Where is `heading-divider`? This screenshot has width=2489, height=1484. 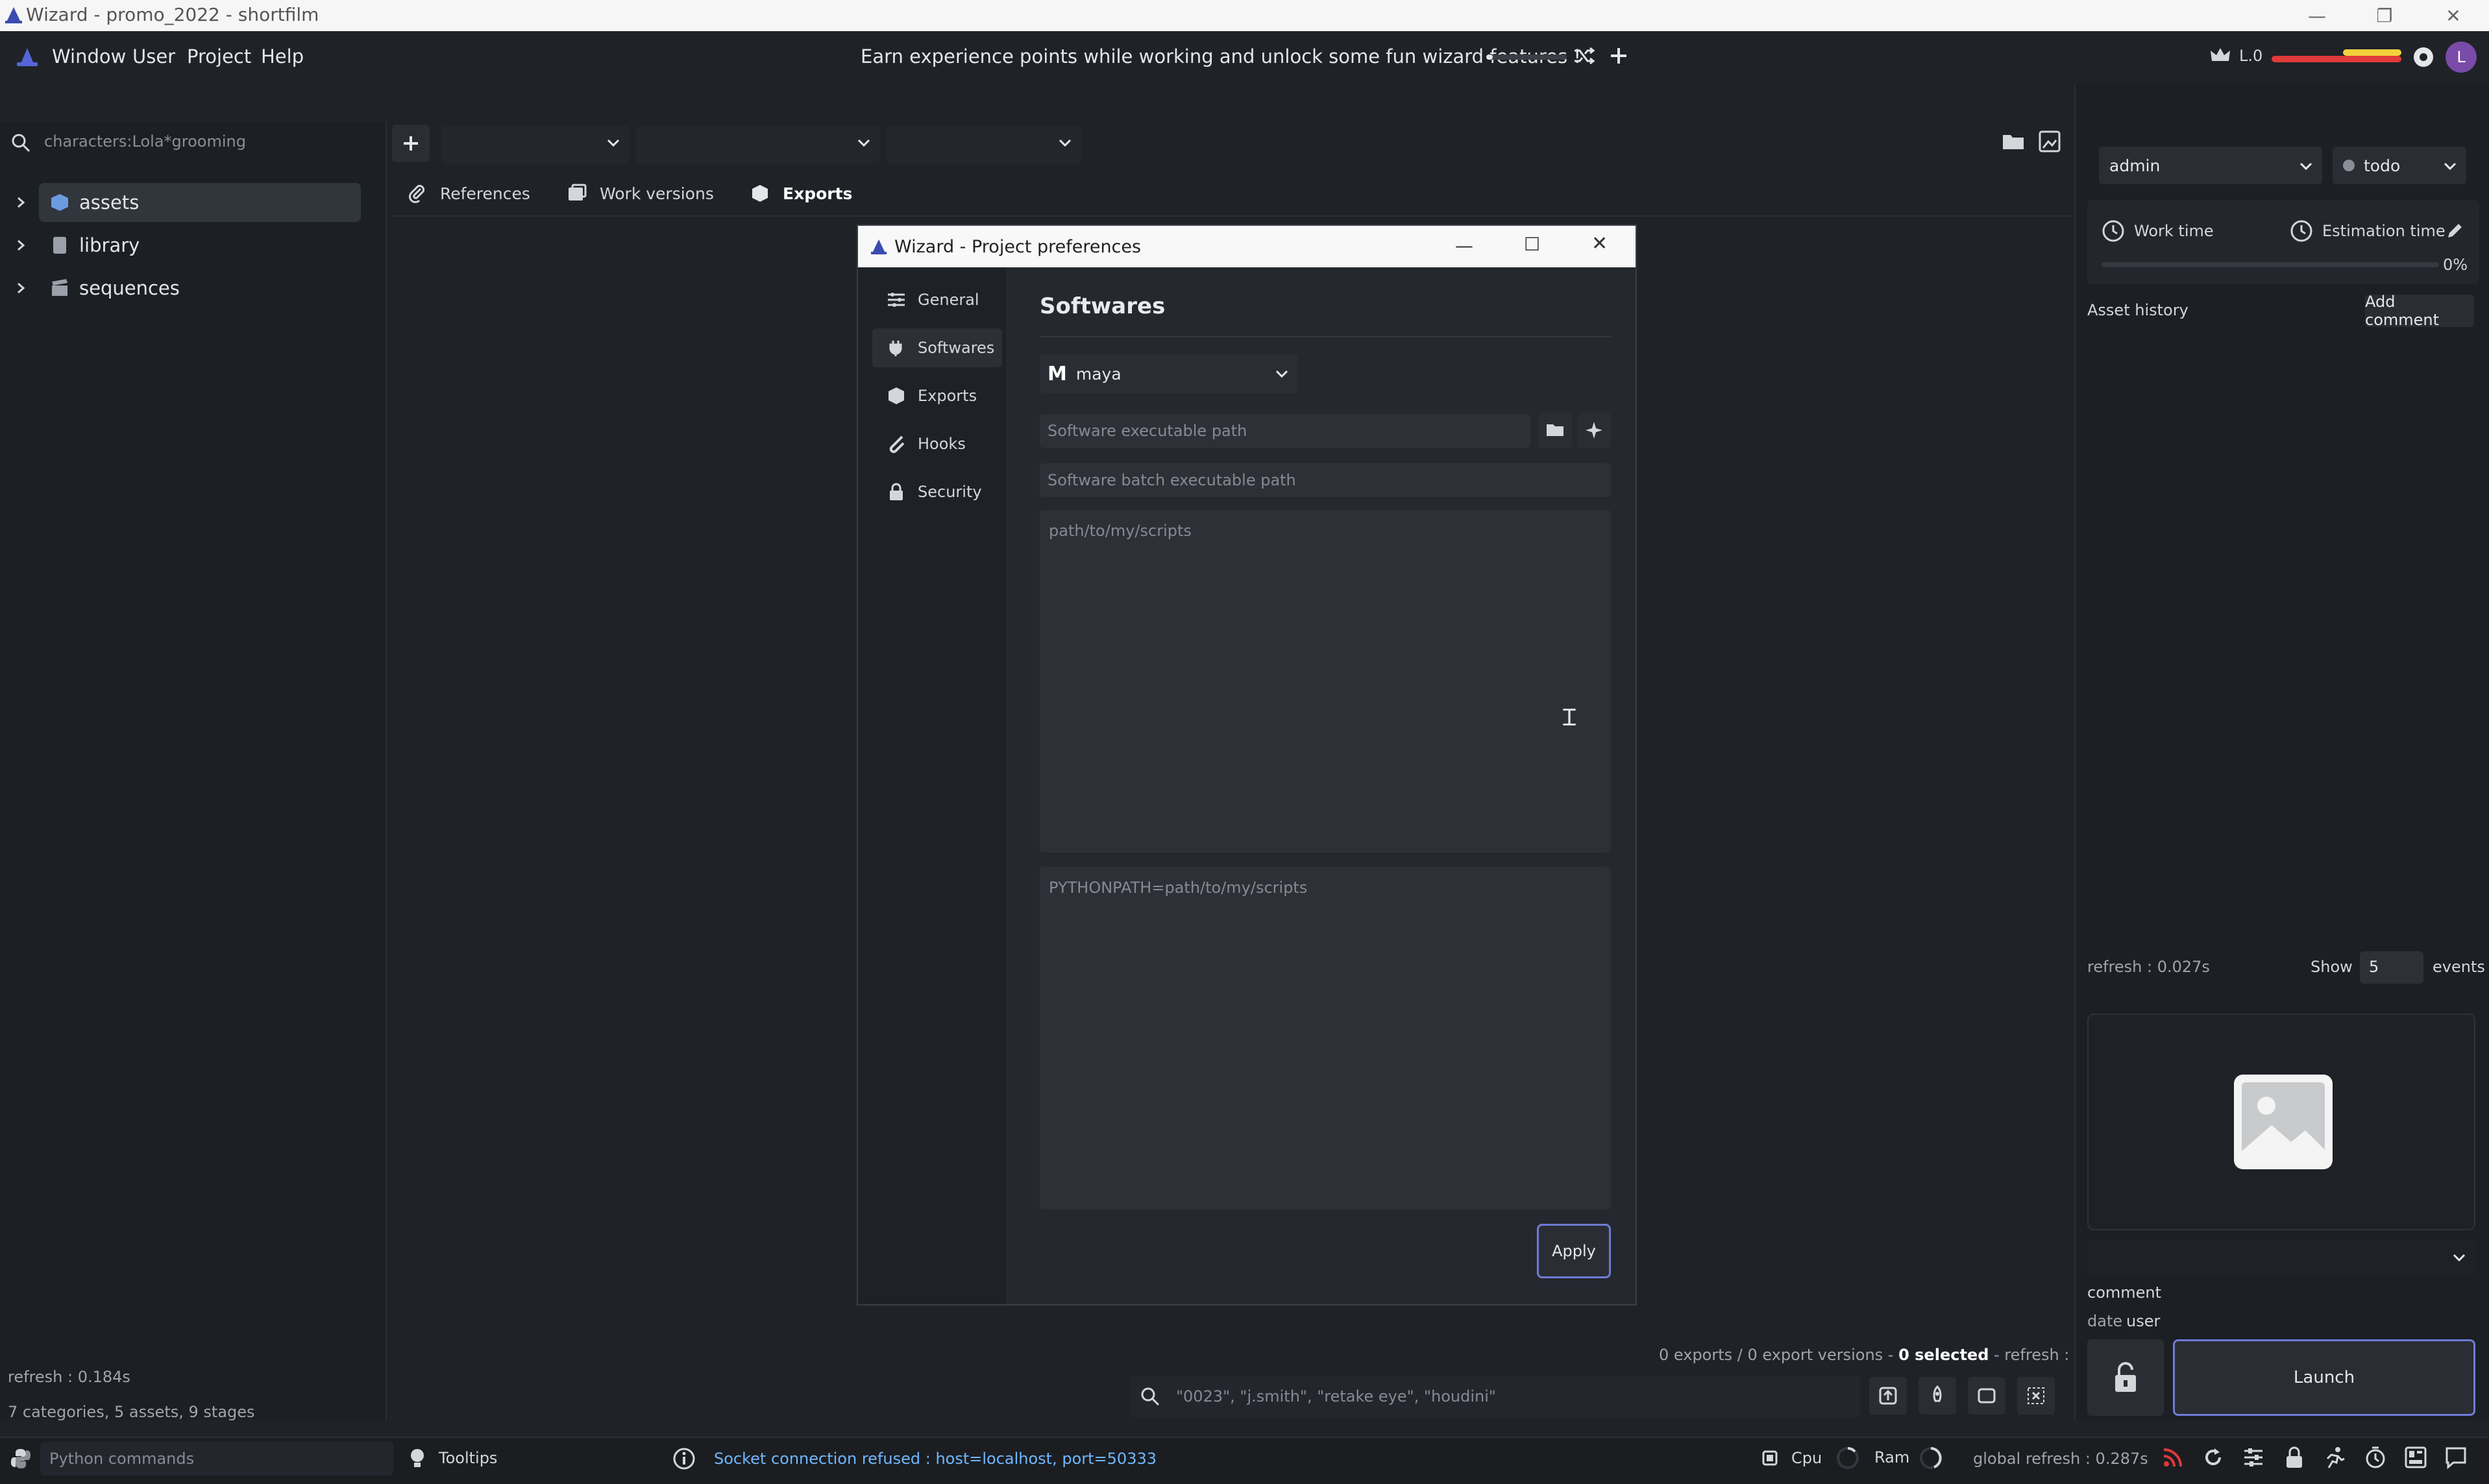 heading-divider is located at coordinates (1325, 336).